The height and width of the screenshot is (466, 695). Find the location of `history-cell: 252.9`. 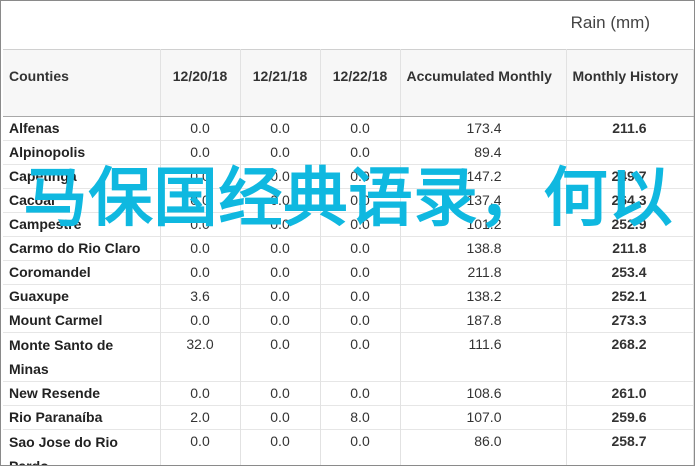

history-cell: 252.9 is located at coordinates (630, 224).